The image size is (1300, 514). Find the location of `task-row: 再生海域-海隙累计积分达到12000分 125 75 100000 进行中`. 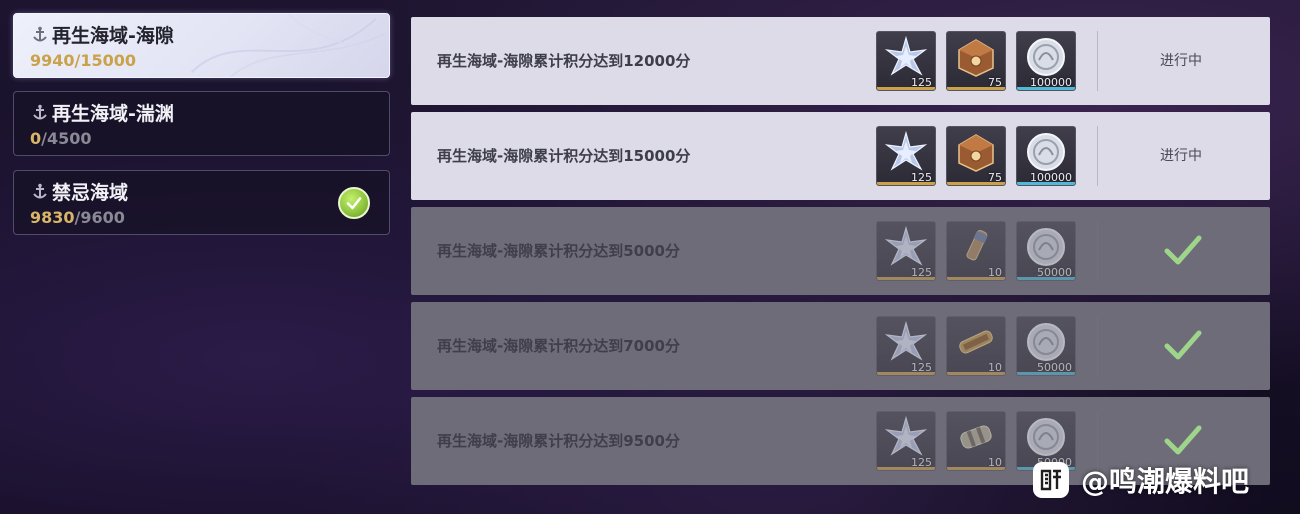

task-row: 再生海域-海隙累计积分达到12000分 125 75 100000 进行中 is located at coordinates (840, 61).